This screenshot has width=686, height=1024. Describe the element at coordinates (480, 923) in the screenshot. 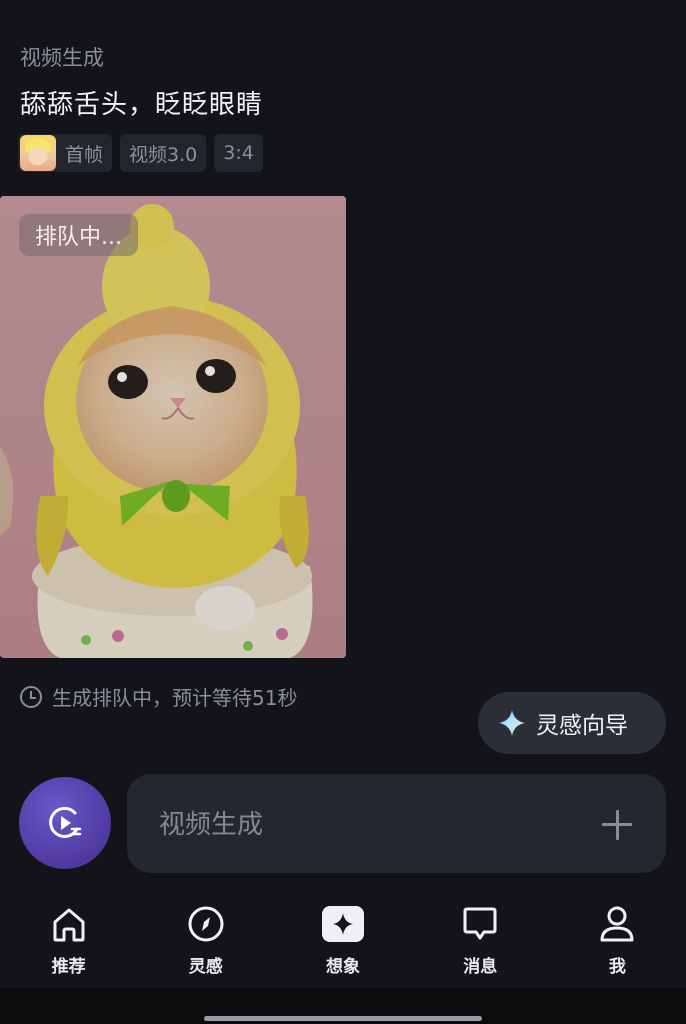

I see `chat-bubble-icon` at that location.